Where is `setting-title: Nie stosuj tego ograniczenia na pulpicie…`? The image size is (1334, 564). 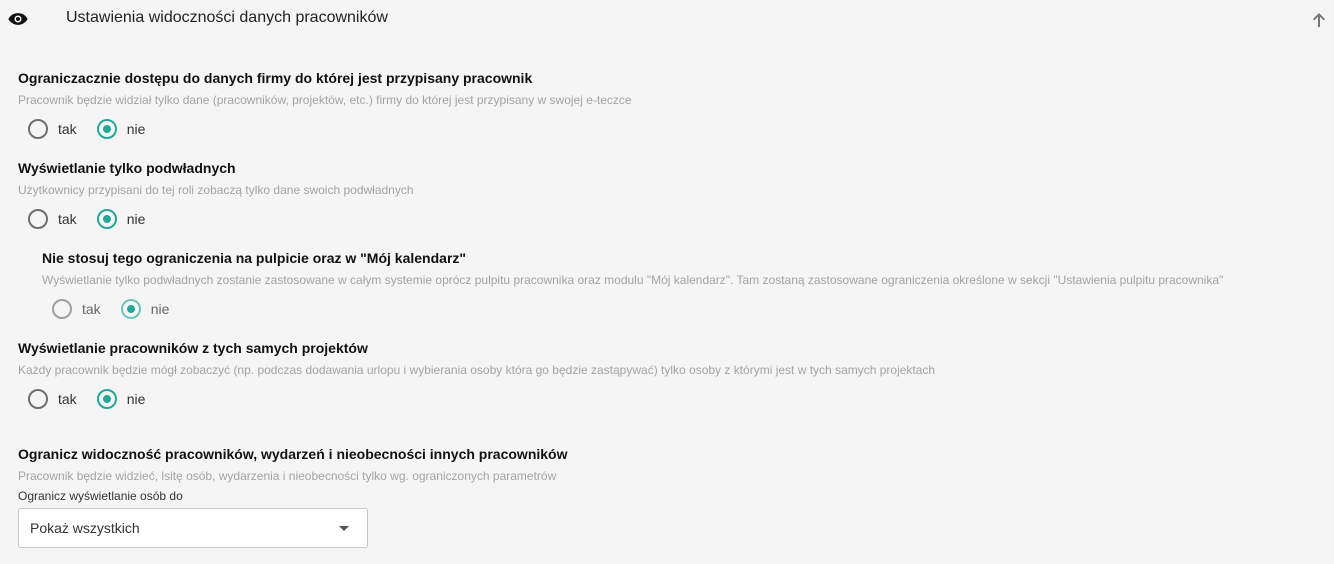
setting-title: Nie stosuj tego ograniczenia na pulpicie… is located at coordinates (254, 258).